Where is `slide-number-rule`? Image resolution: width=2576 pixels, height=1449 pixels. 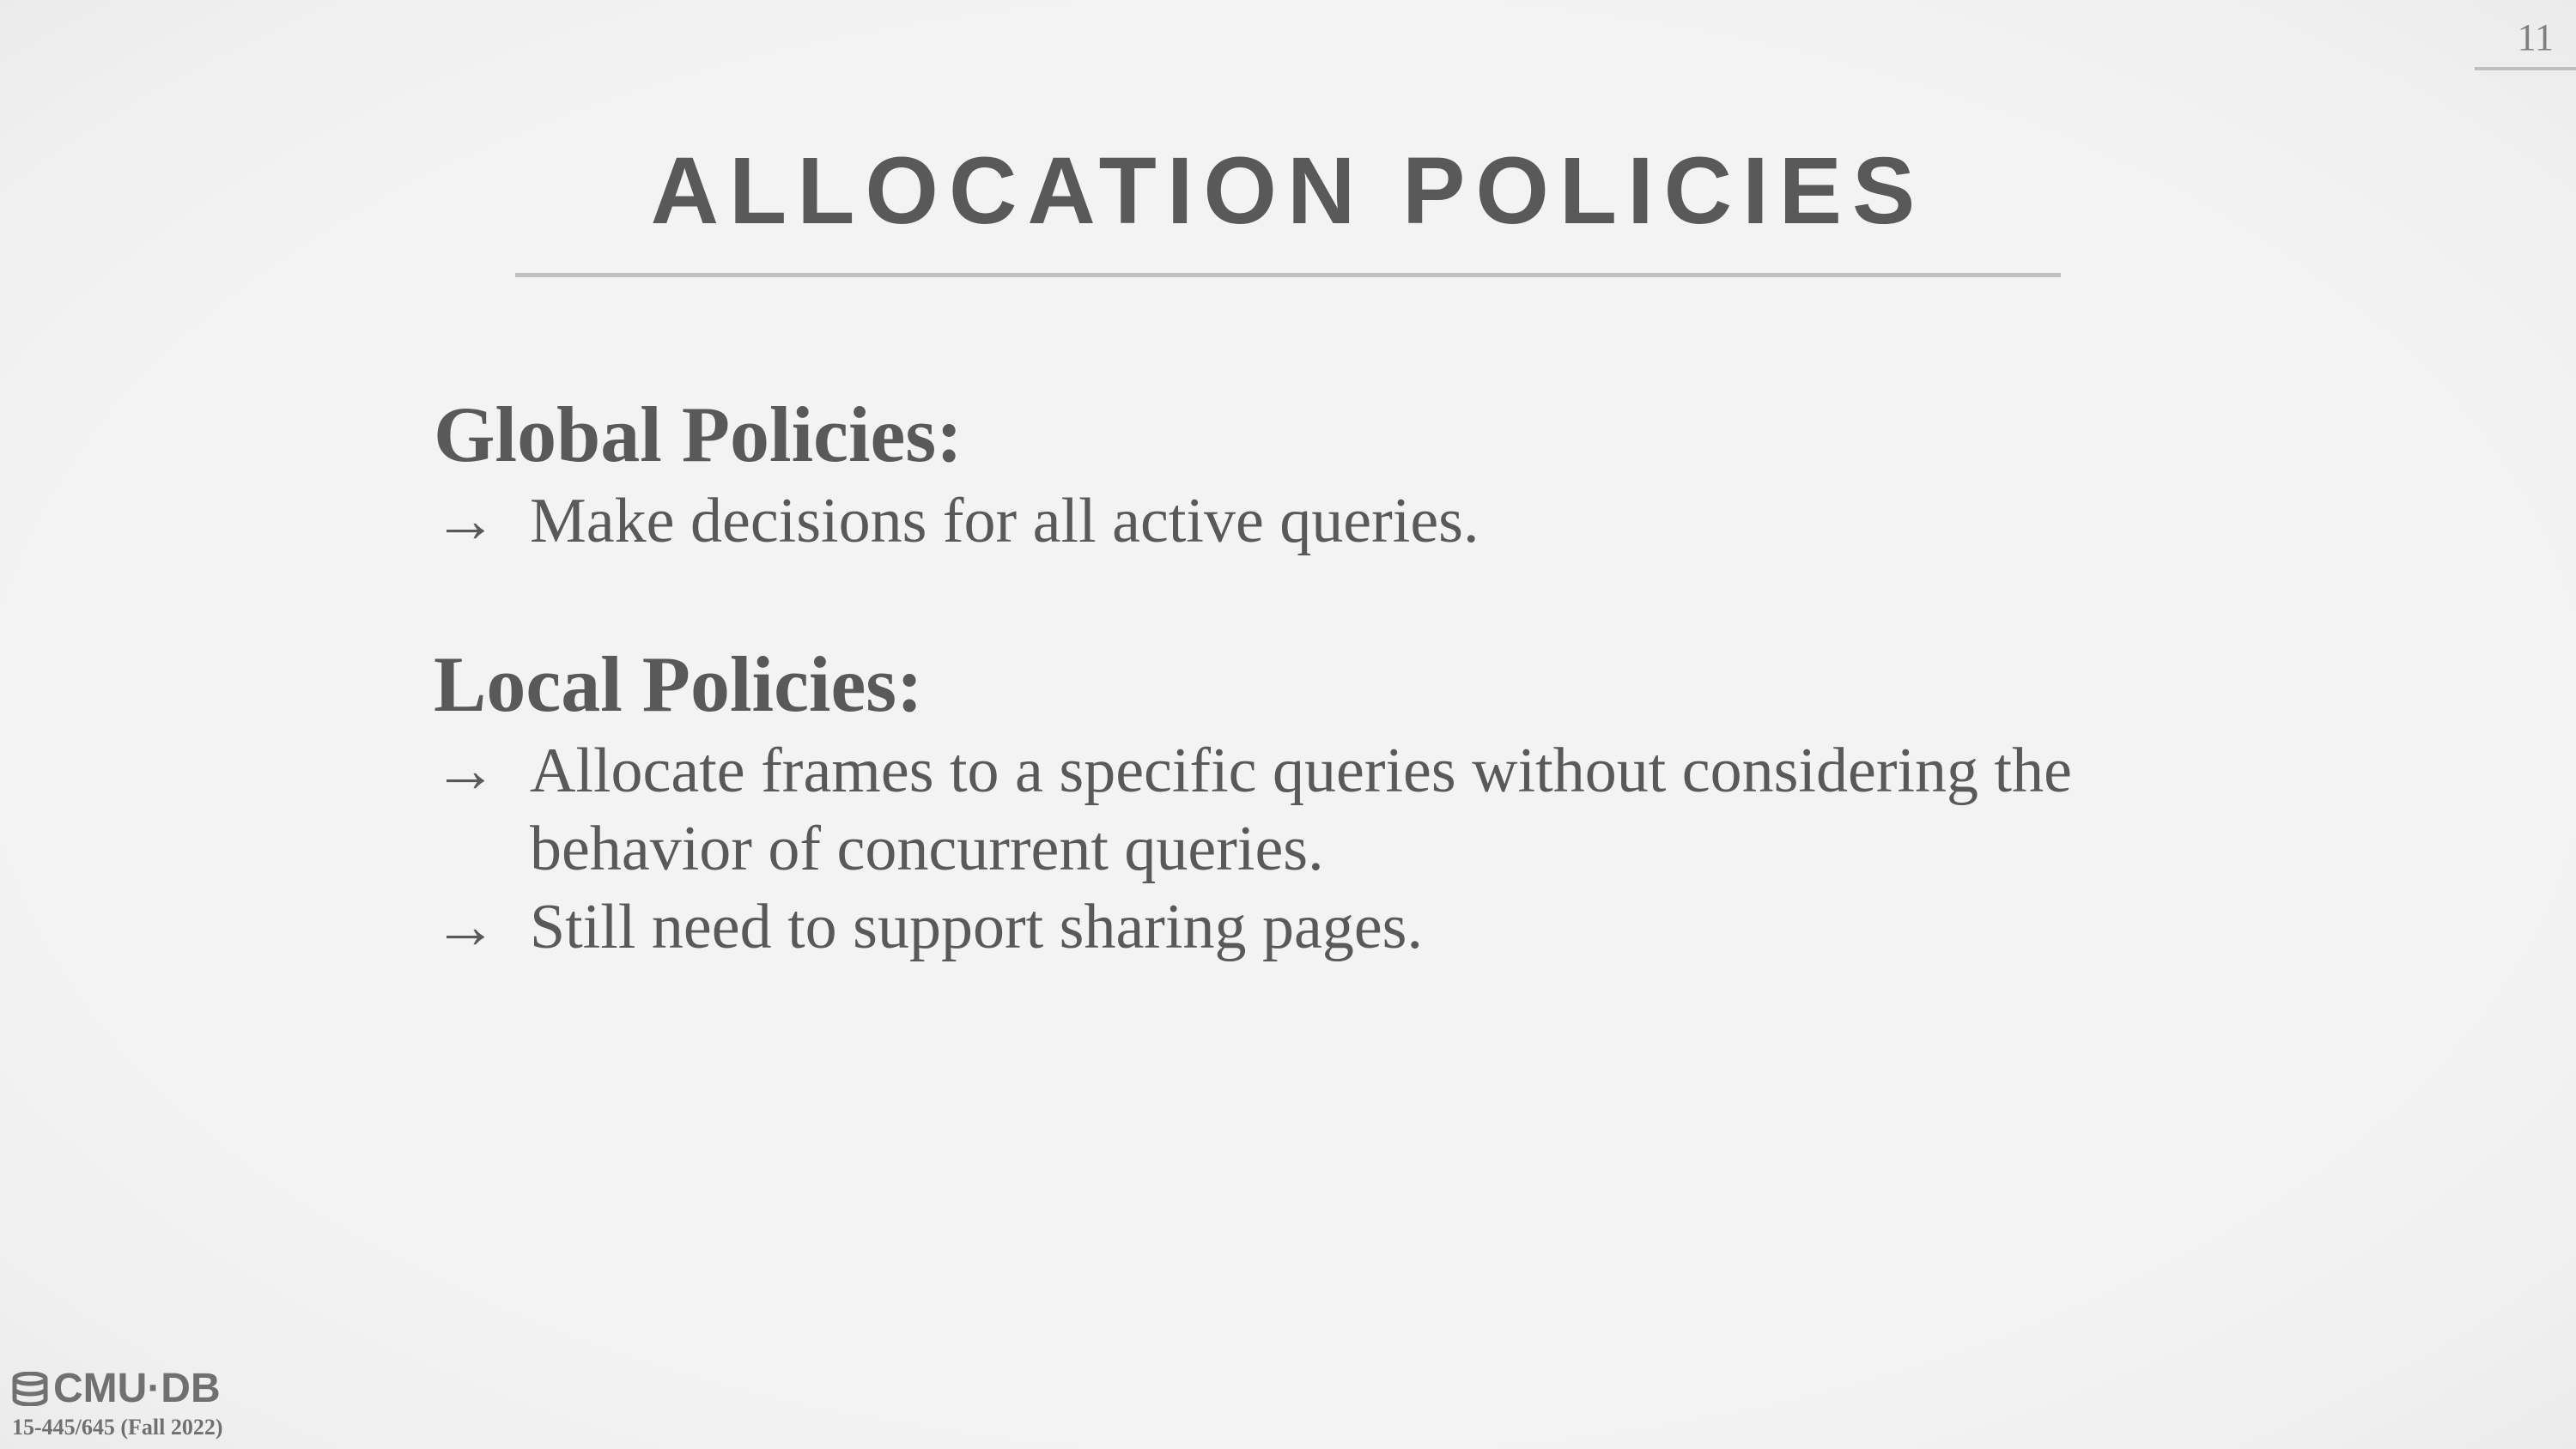
slide-number-rule is located at coordinates (2525, 68).